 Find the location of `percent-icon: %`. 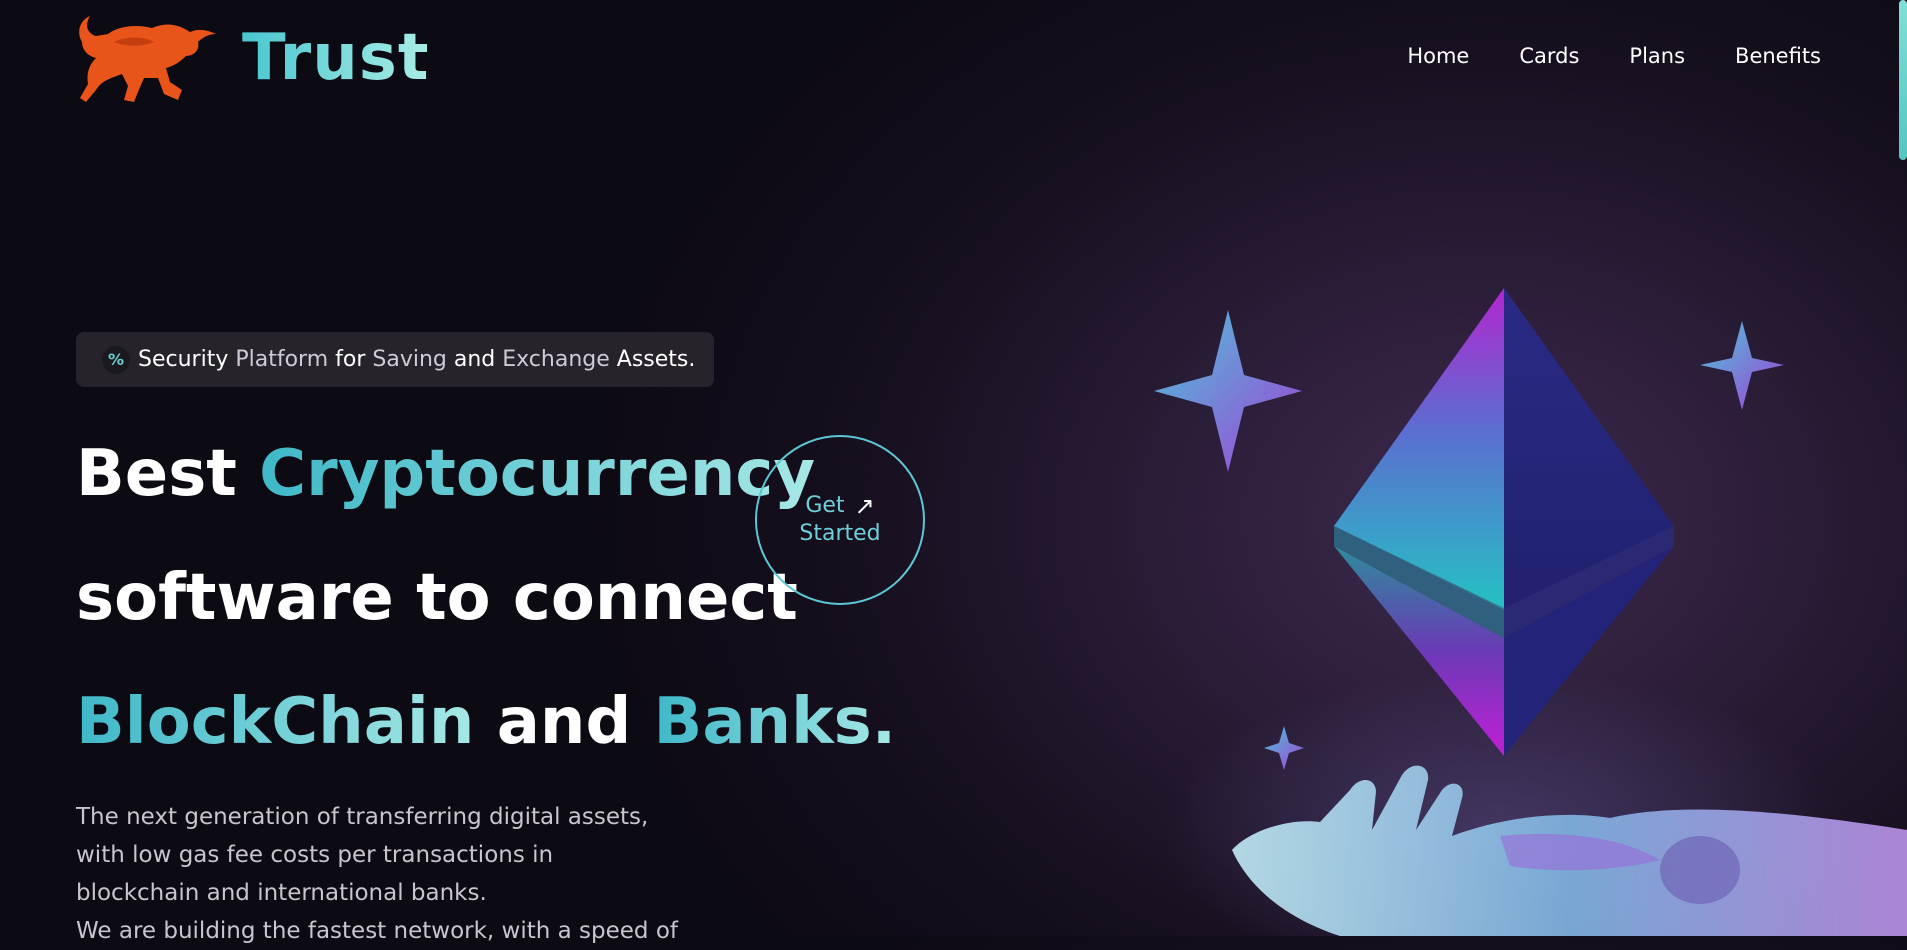

percent-icon: % is located at coordinates (116, 359).